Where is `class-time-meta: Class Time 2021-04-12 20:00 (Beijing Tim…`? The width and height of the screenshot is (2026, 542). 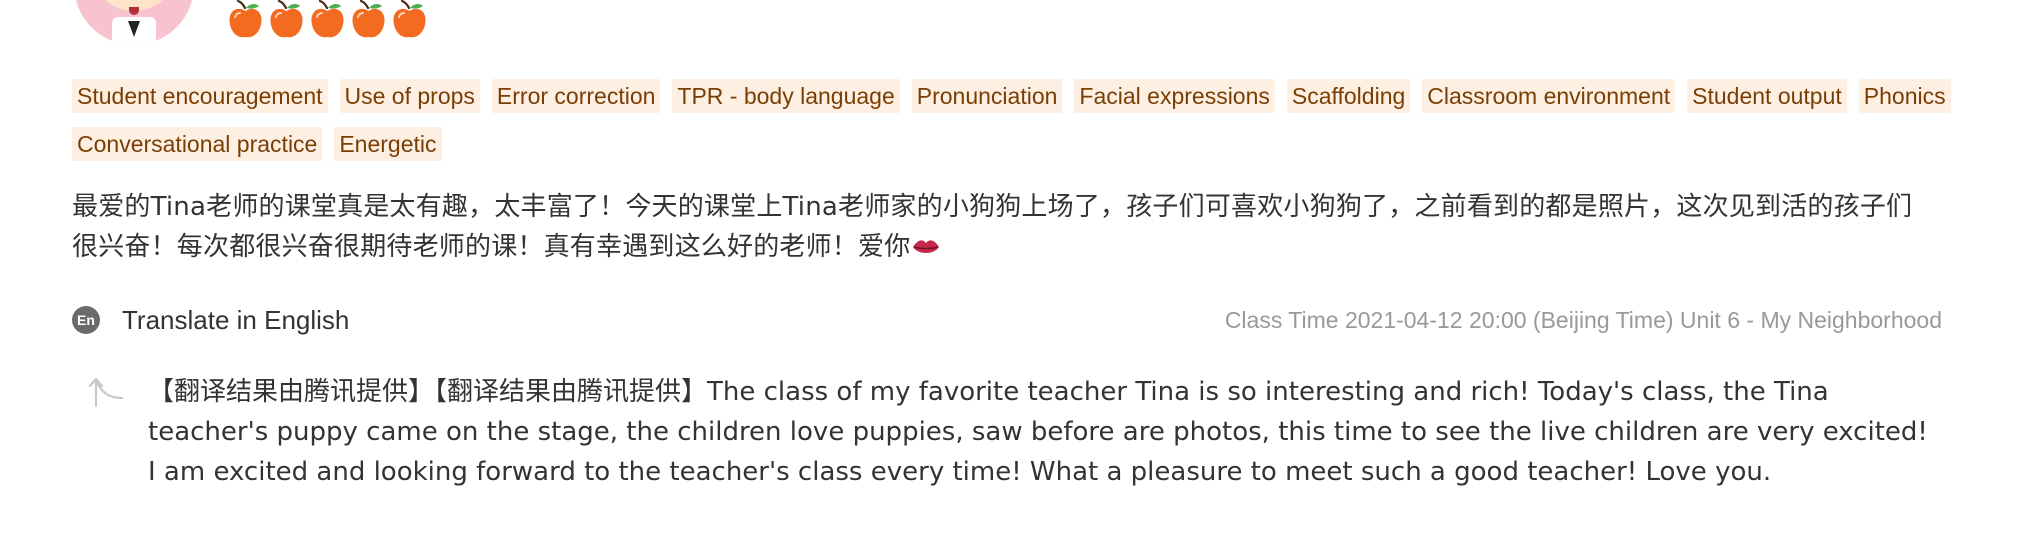 class-time-meta: Class Time 2021-04-12 20:00 (Beijing Tim… is located at coordinates (1583, 320).